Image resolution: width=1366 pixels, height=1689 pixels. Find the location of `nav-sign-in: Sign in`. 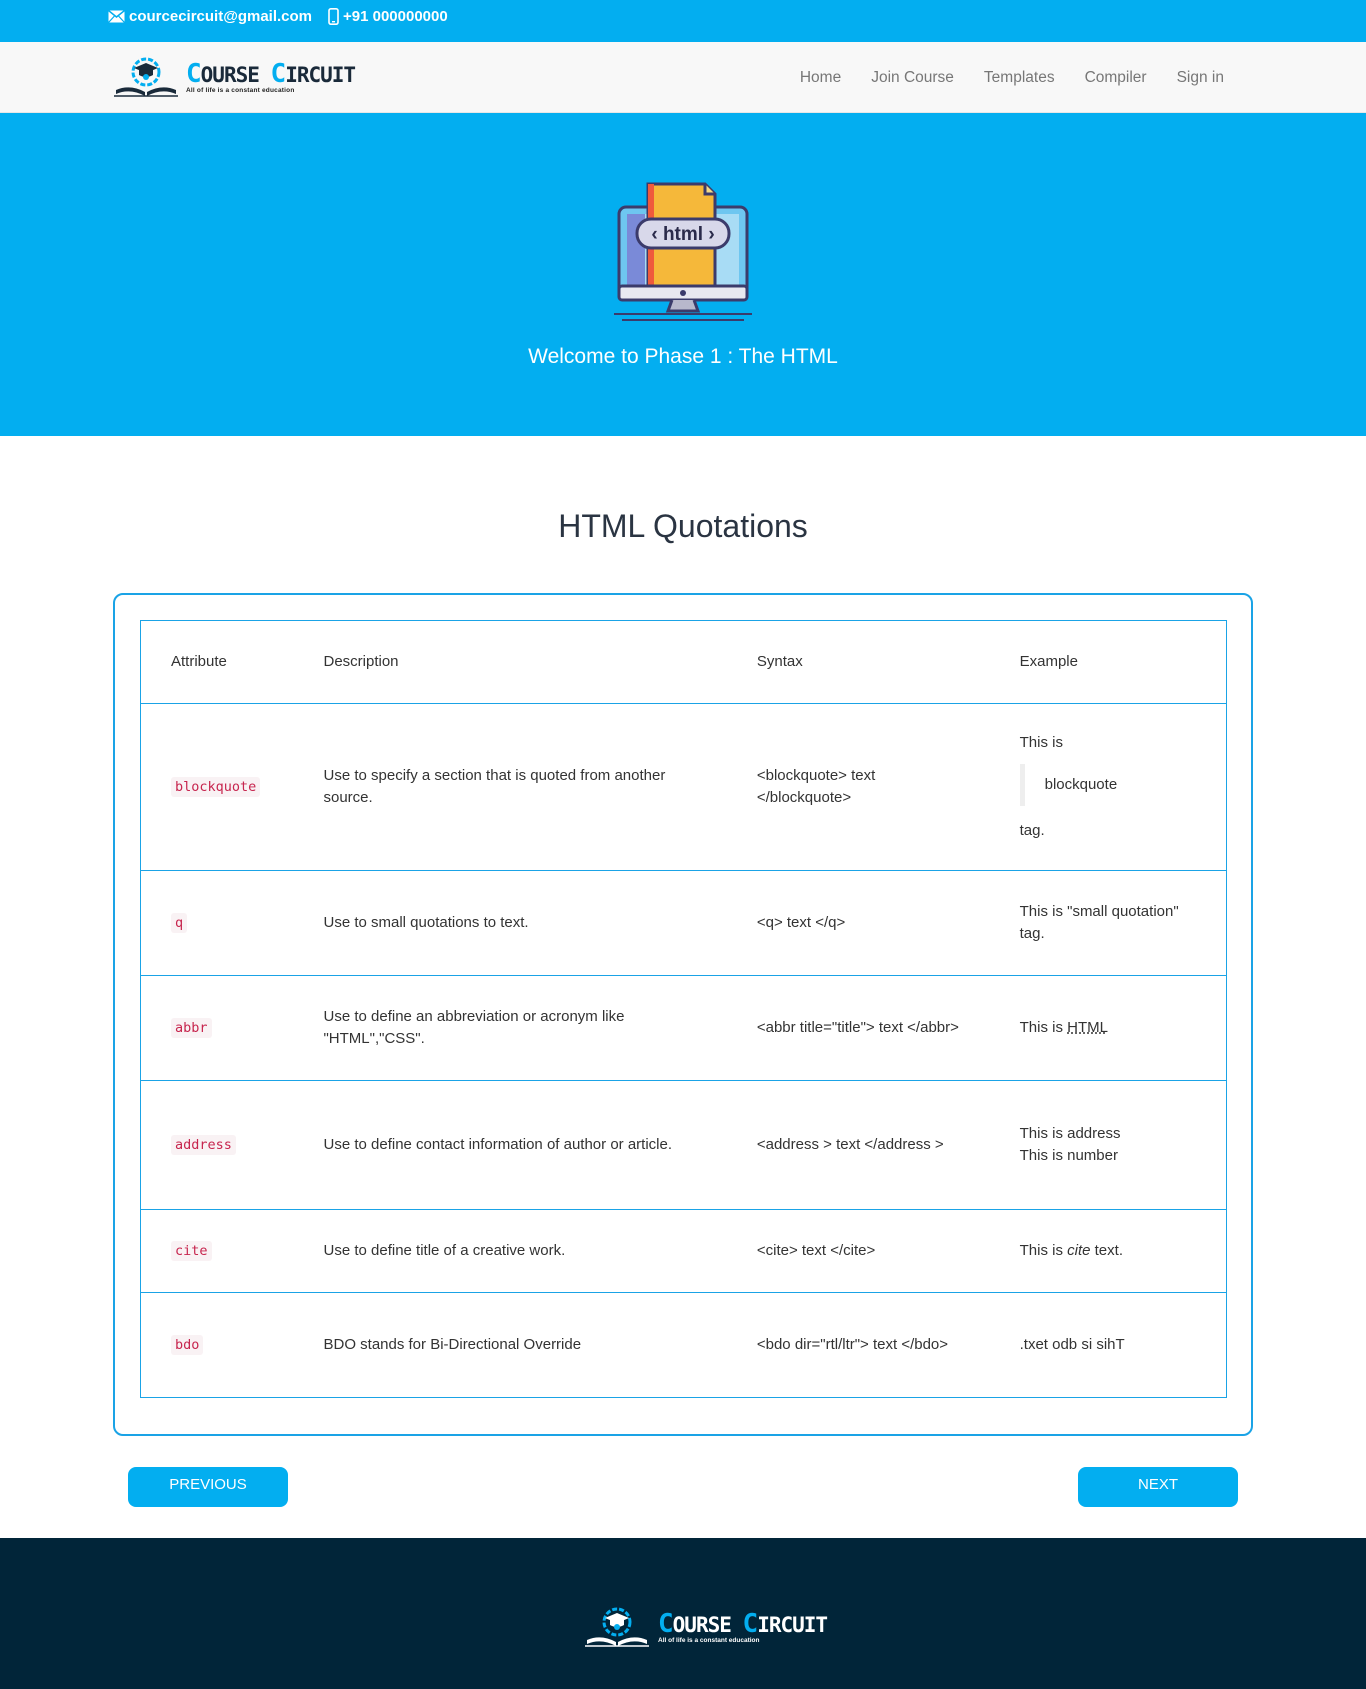

nav-sign-in: Sign in is located at coordinates (1200, 78).